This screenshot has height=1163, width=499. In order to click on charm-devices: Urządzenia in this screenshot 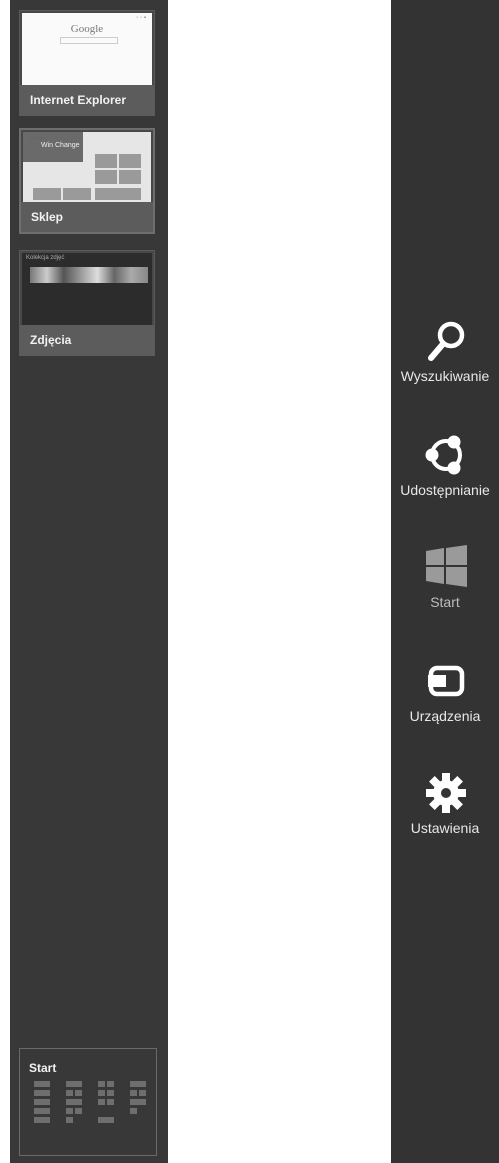, I will do `click(445, 703)`.